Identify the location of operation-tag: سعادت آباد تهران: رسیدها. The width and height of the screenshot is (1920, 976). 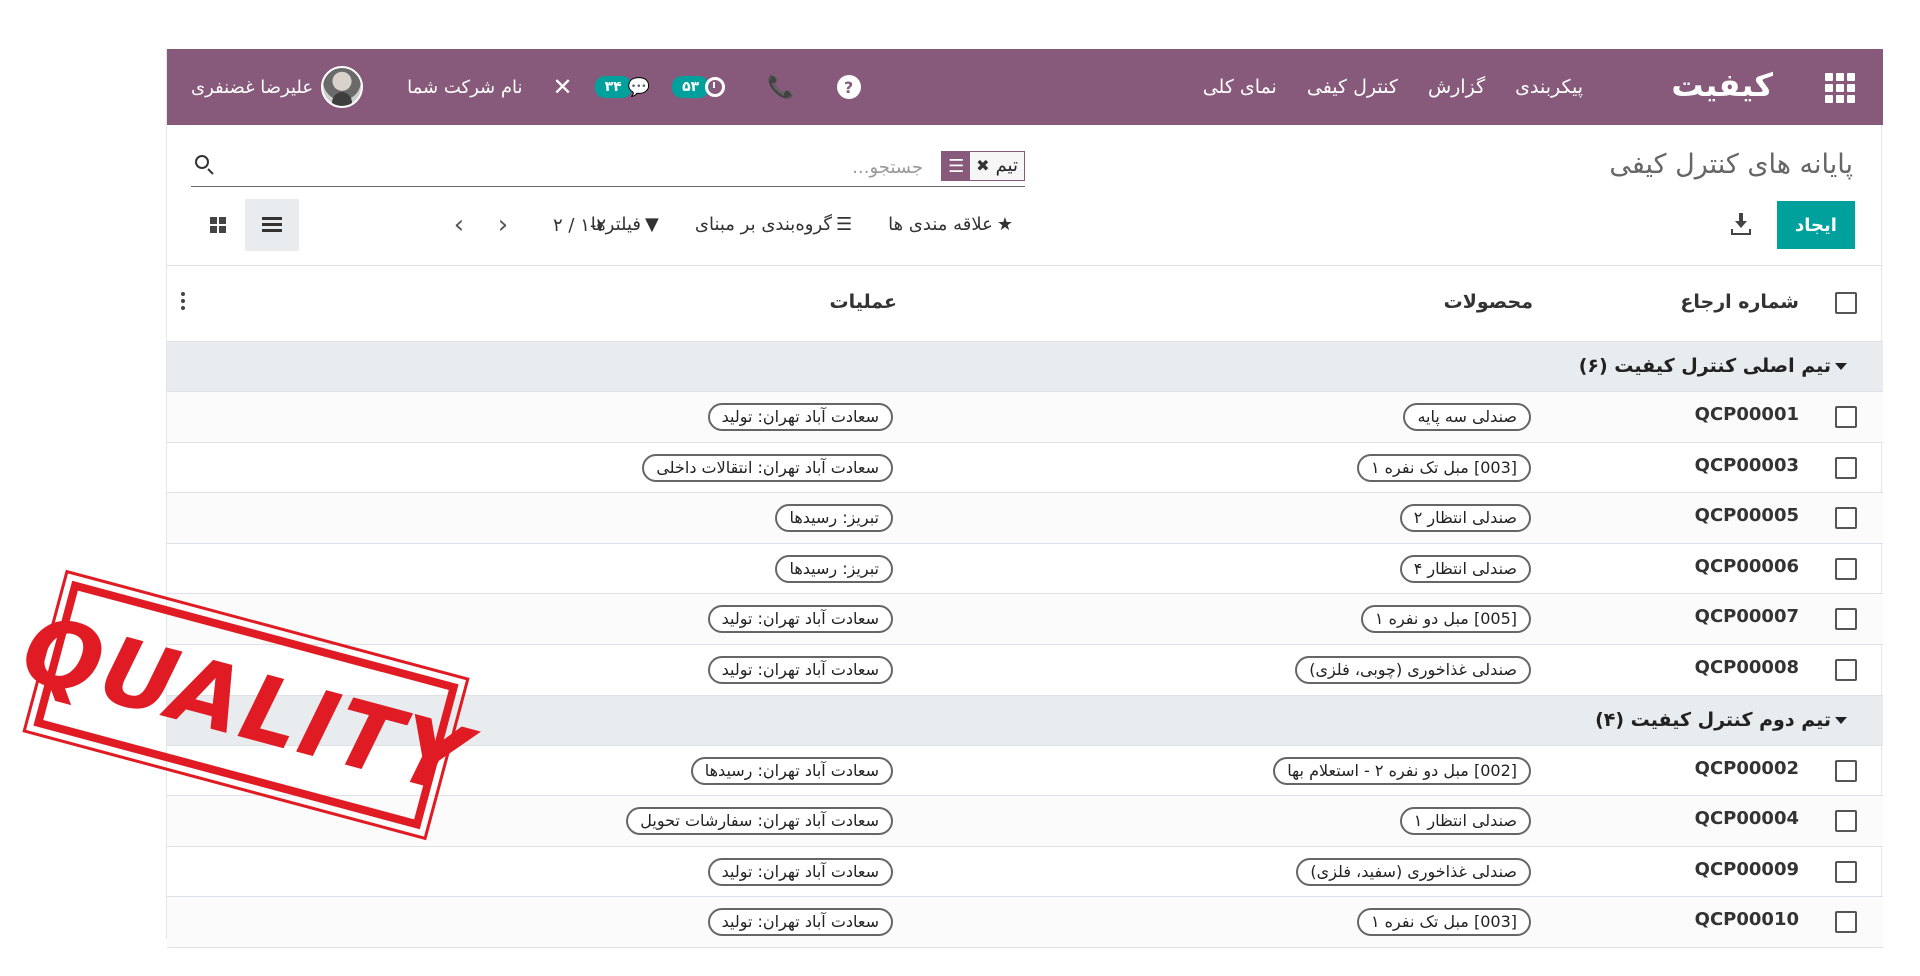
(791, 770).